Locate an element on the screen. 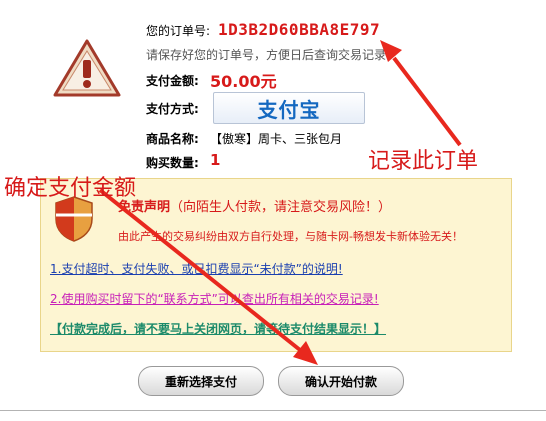 This screenshot has width=546, height=421. confirm-amount-annotation: 确定支付金额 is located at coordinates (70, 188).